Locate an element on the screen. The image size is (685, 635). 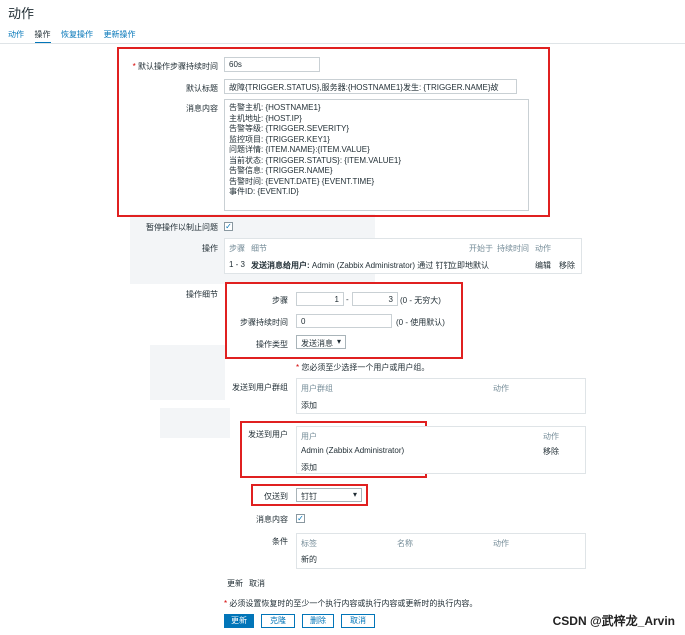
op-details-label: 操作细节 is located at coordinates (202, 294).